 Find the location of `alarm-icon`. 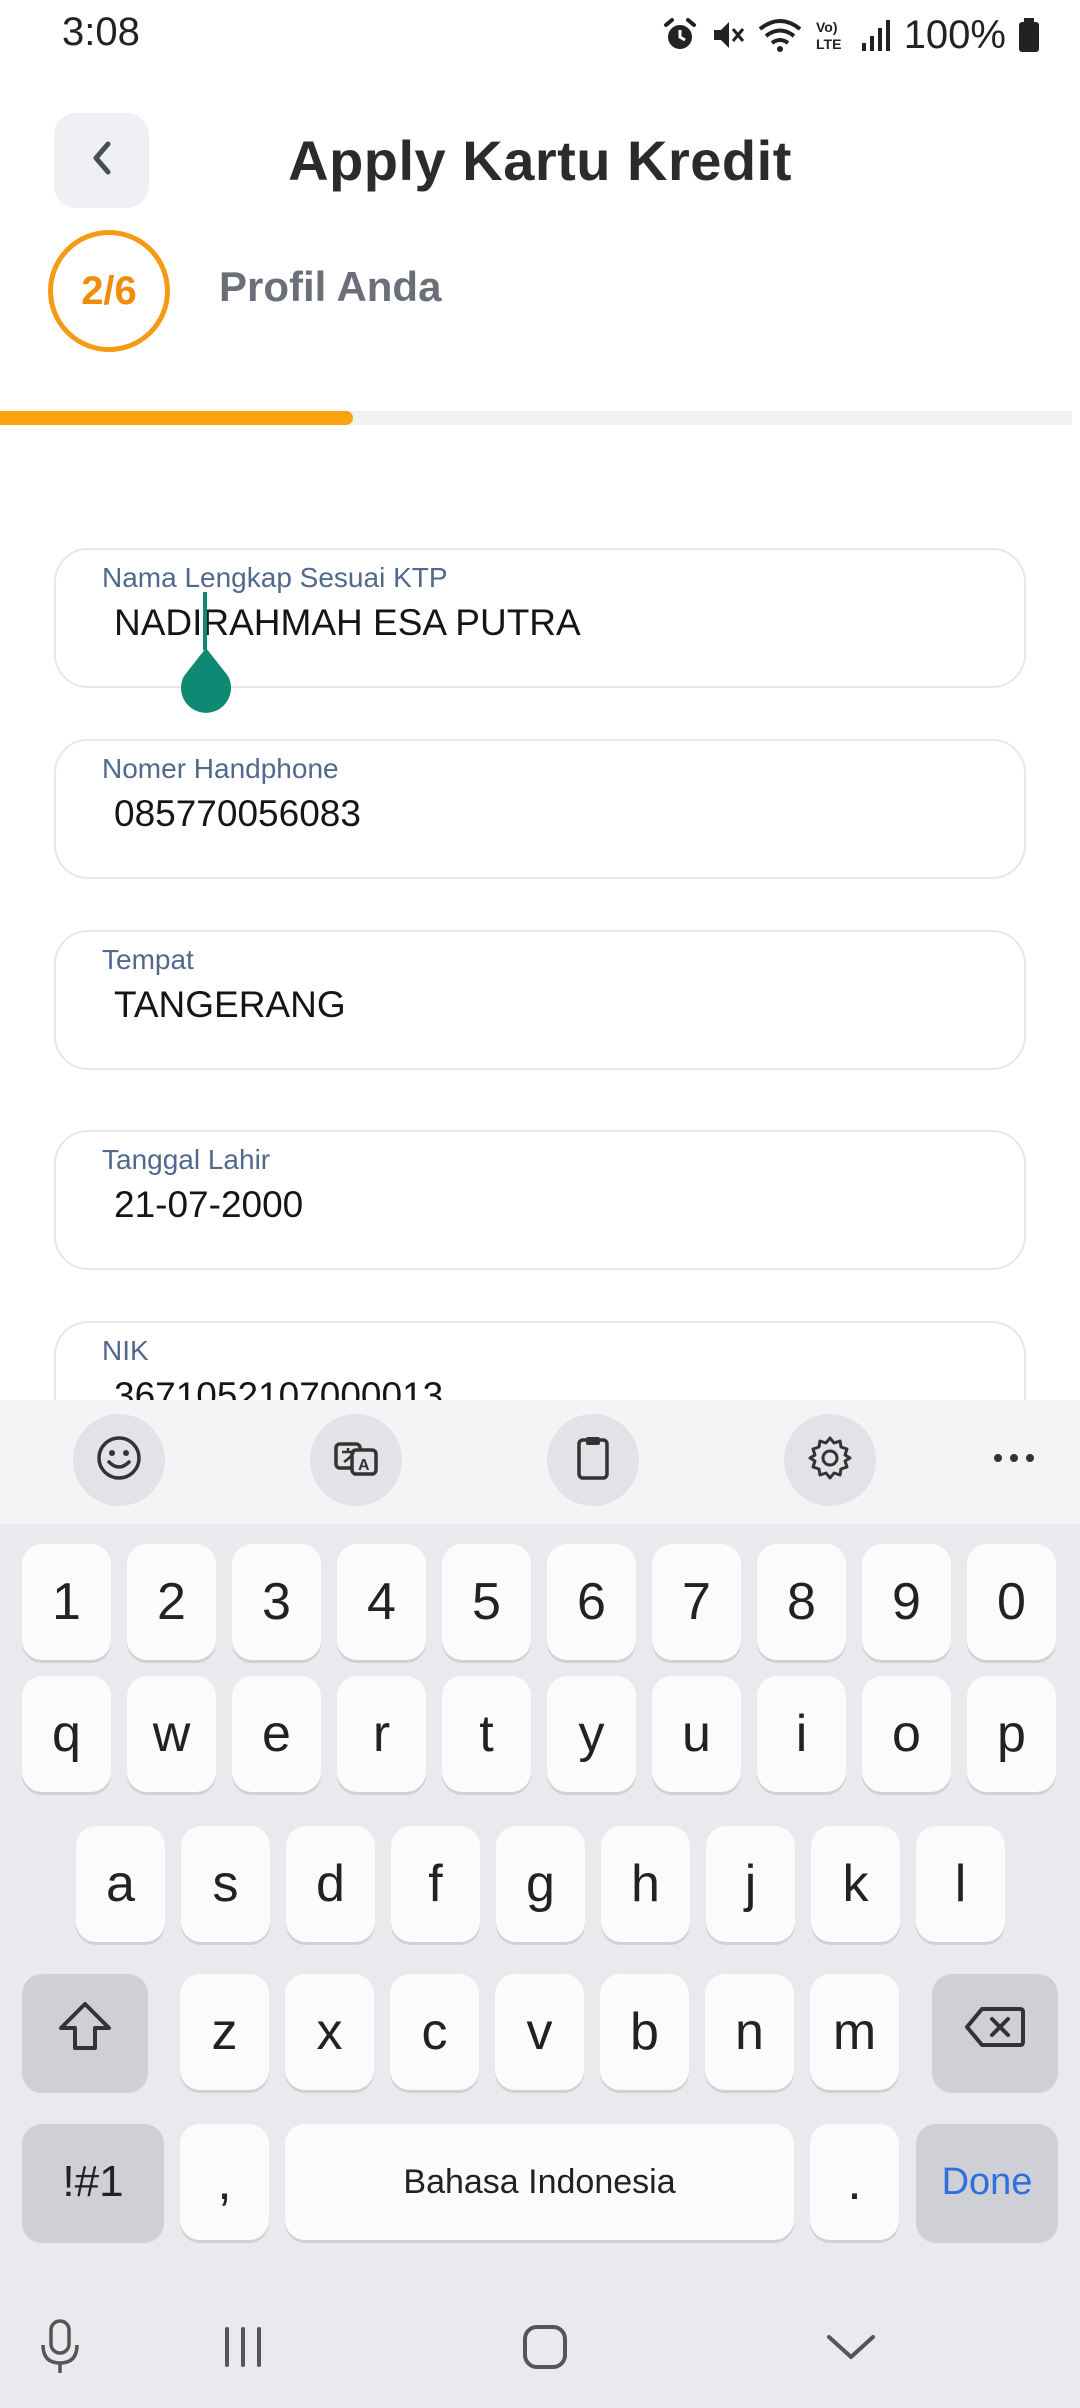

alarm-icon is located at coordinates (680, 35).